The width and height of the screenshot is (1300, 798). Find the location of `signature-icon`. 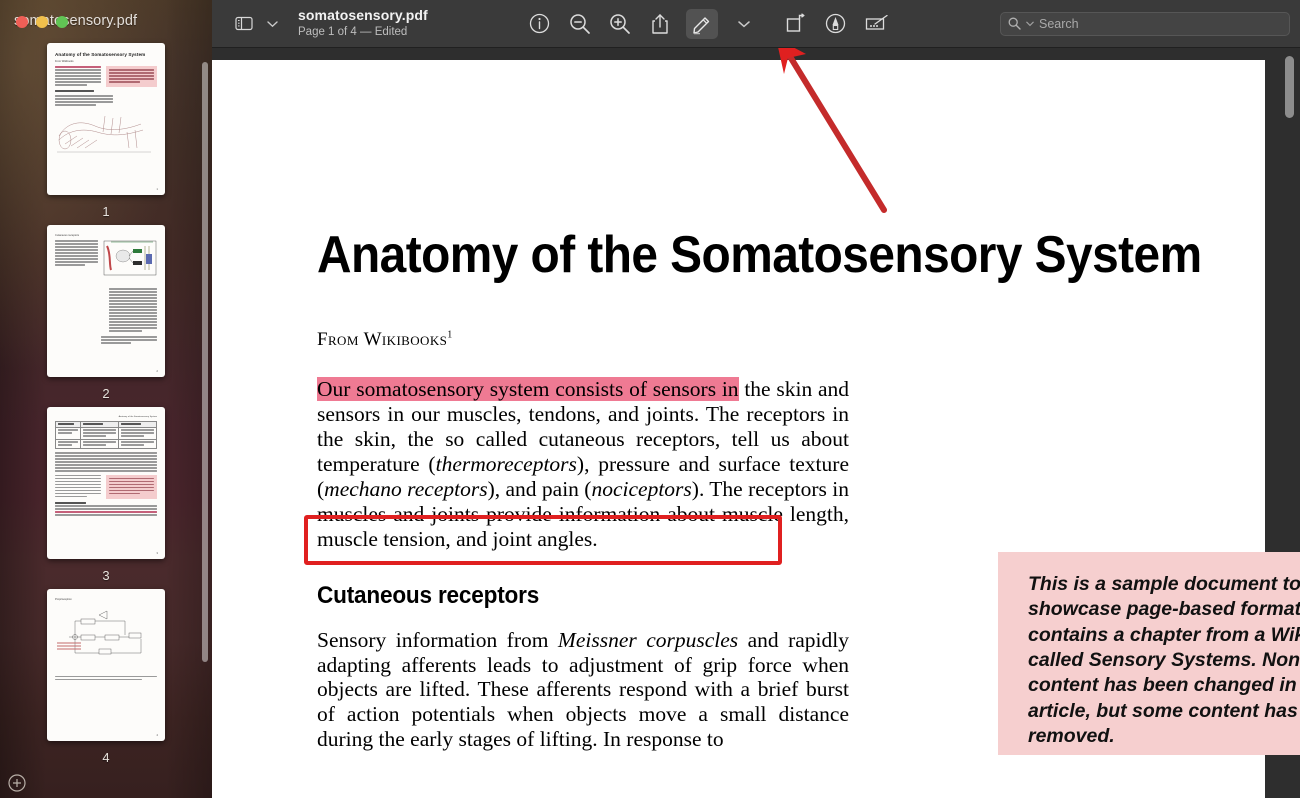

signature-icon is located at coordinates (877, 24).